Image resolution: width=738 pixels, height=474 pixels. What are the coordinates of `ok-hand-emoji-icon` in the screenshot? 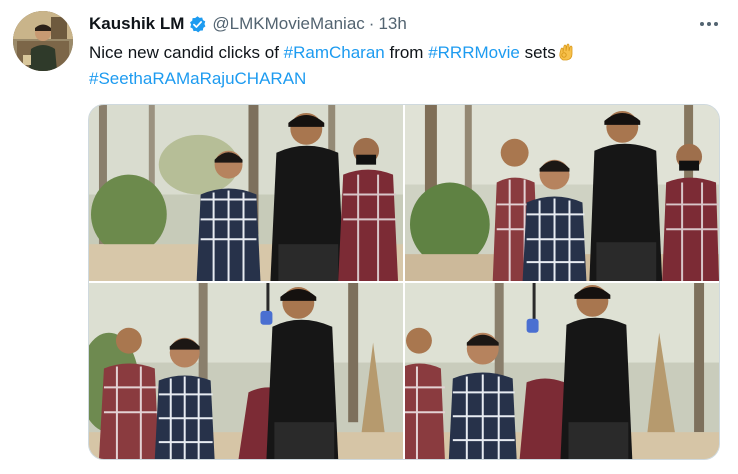 It's located at (566, 52).